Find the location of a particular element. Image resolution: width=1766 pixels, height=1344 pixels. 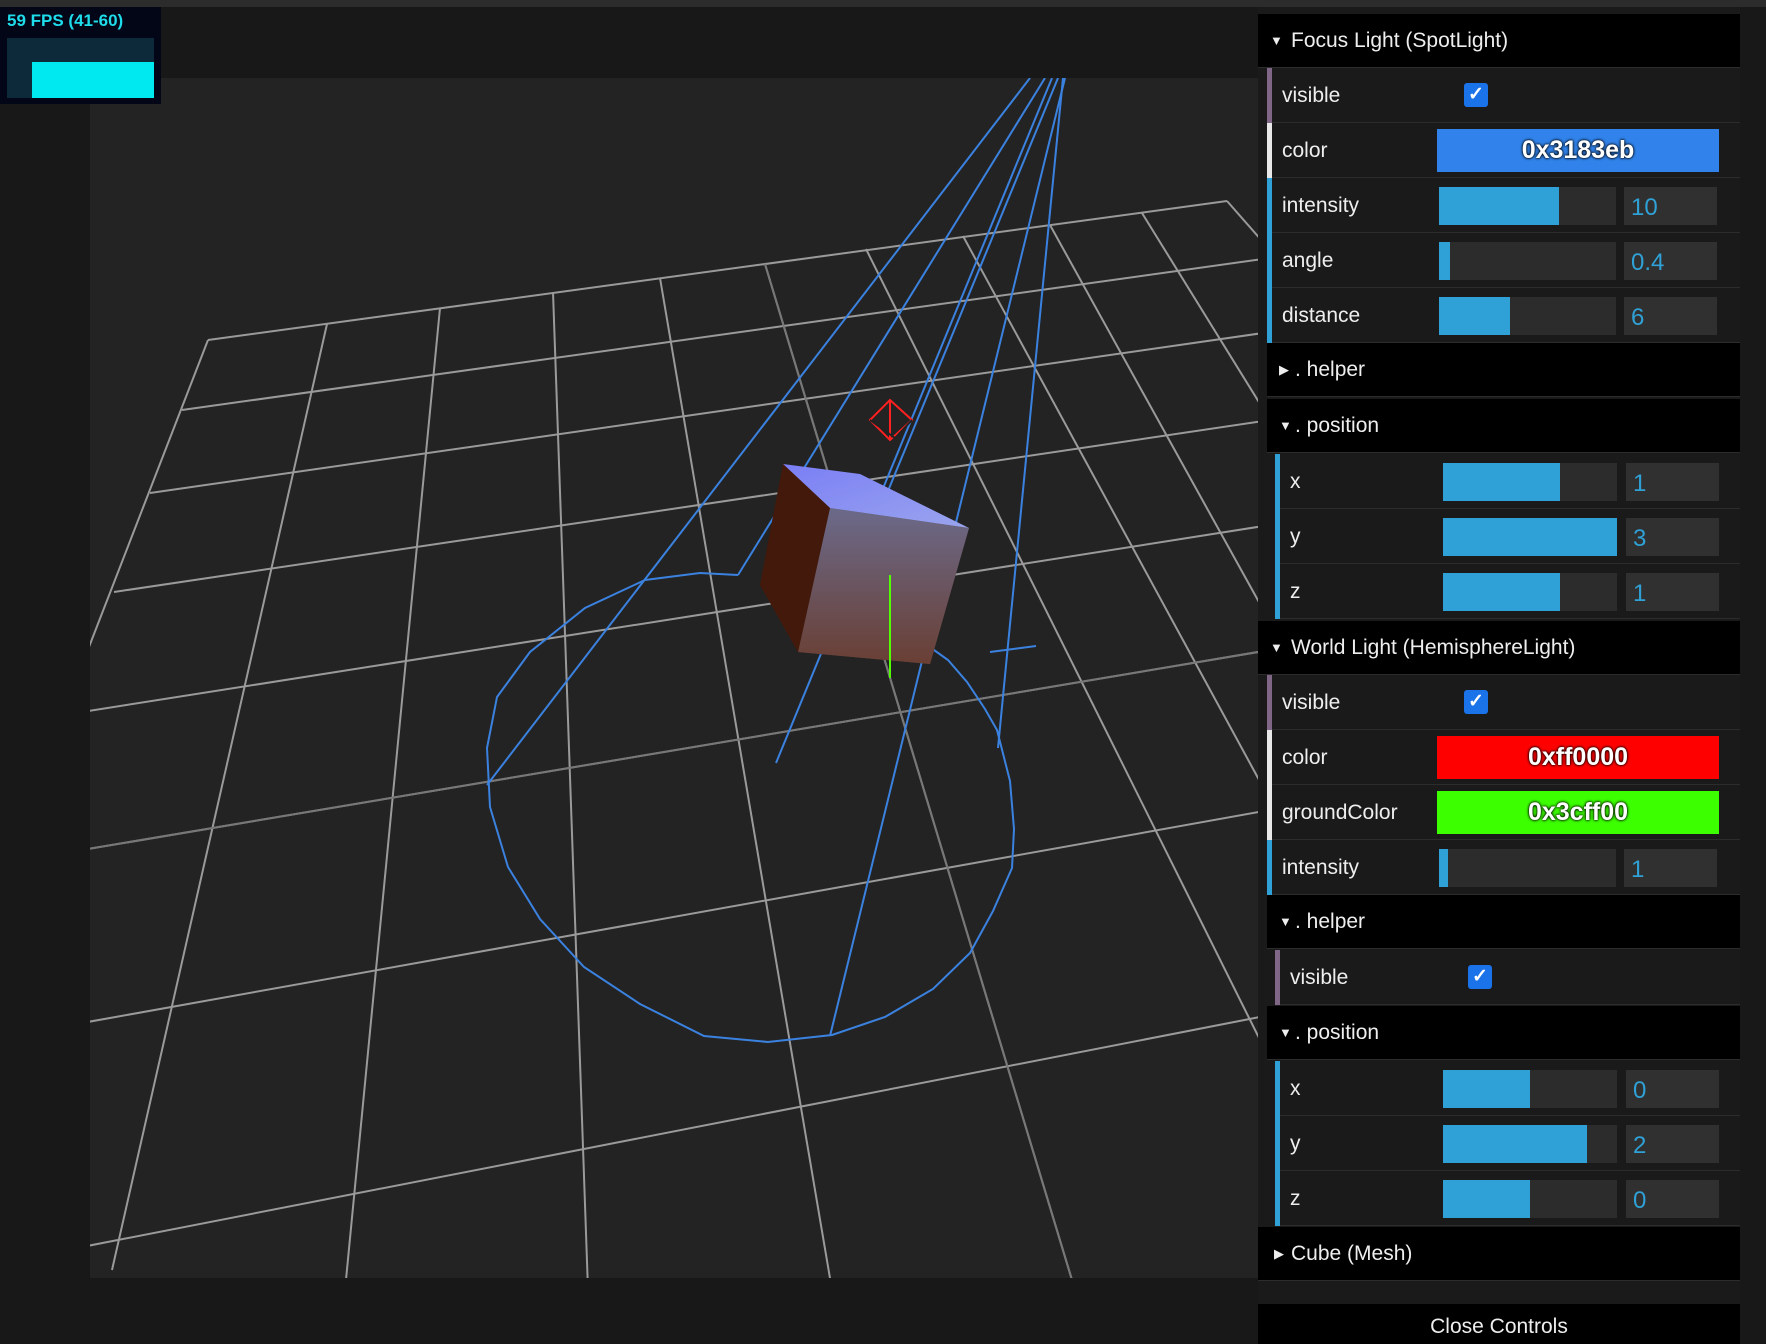

row-spot-intensity: intensity 10 is located at coordinates (1503, 205).